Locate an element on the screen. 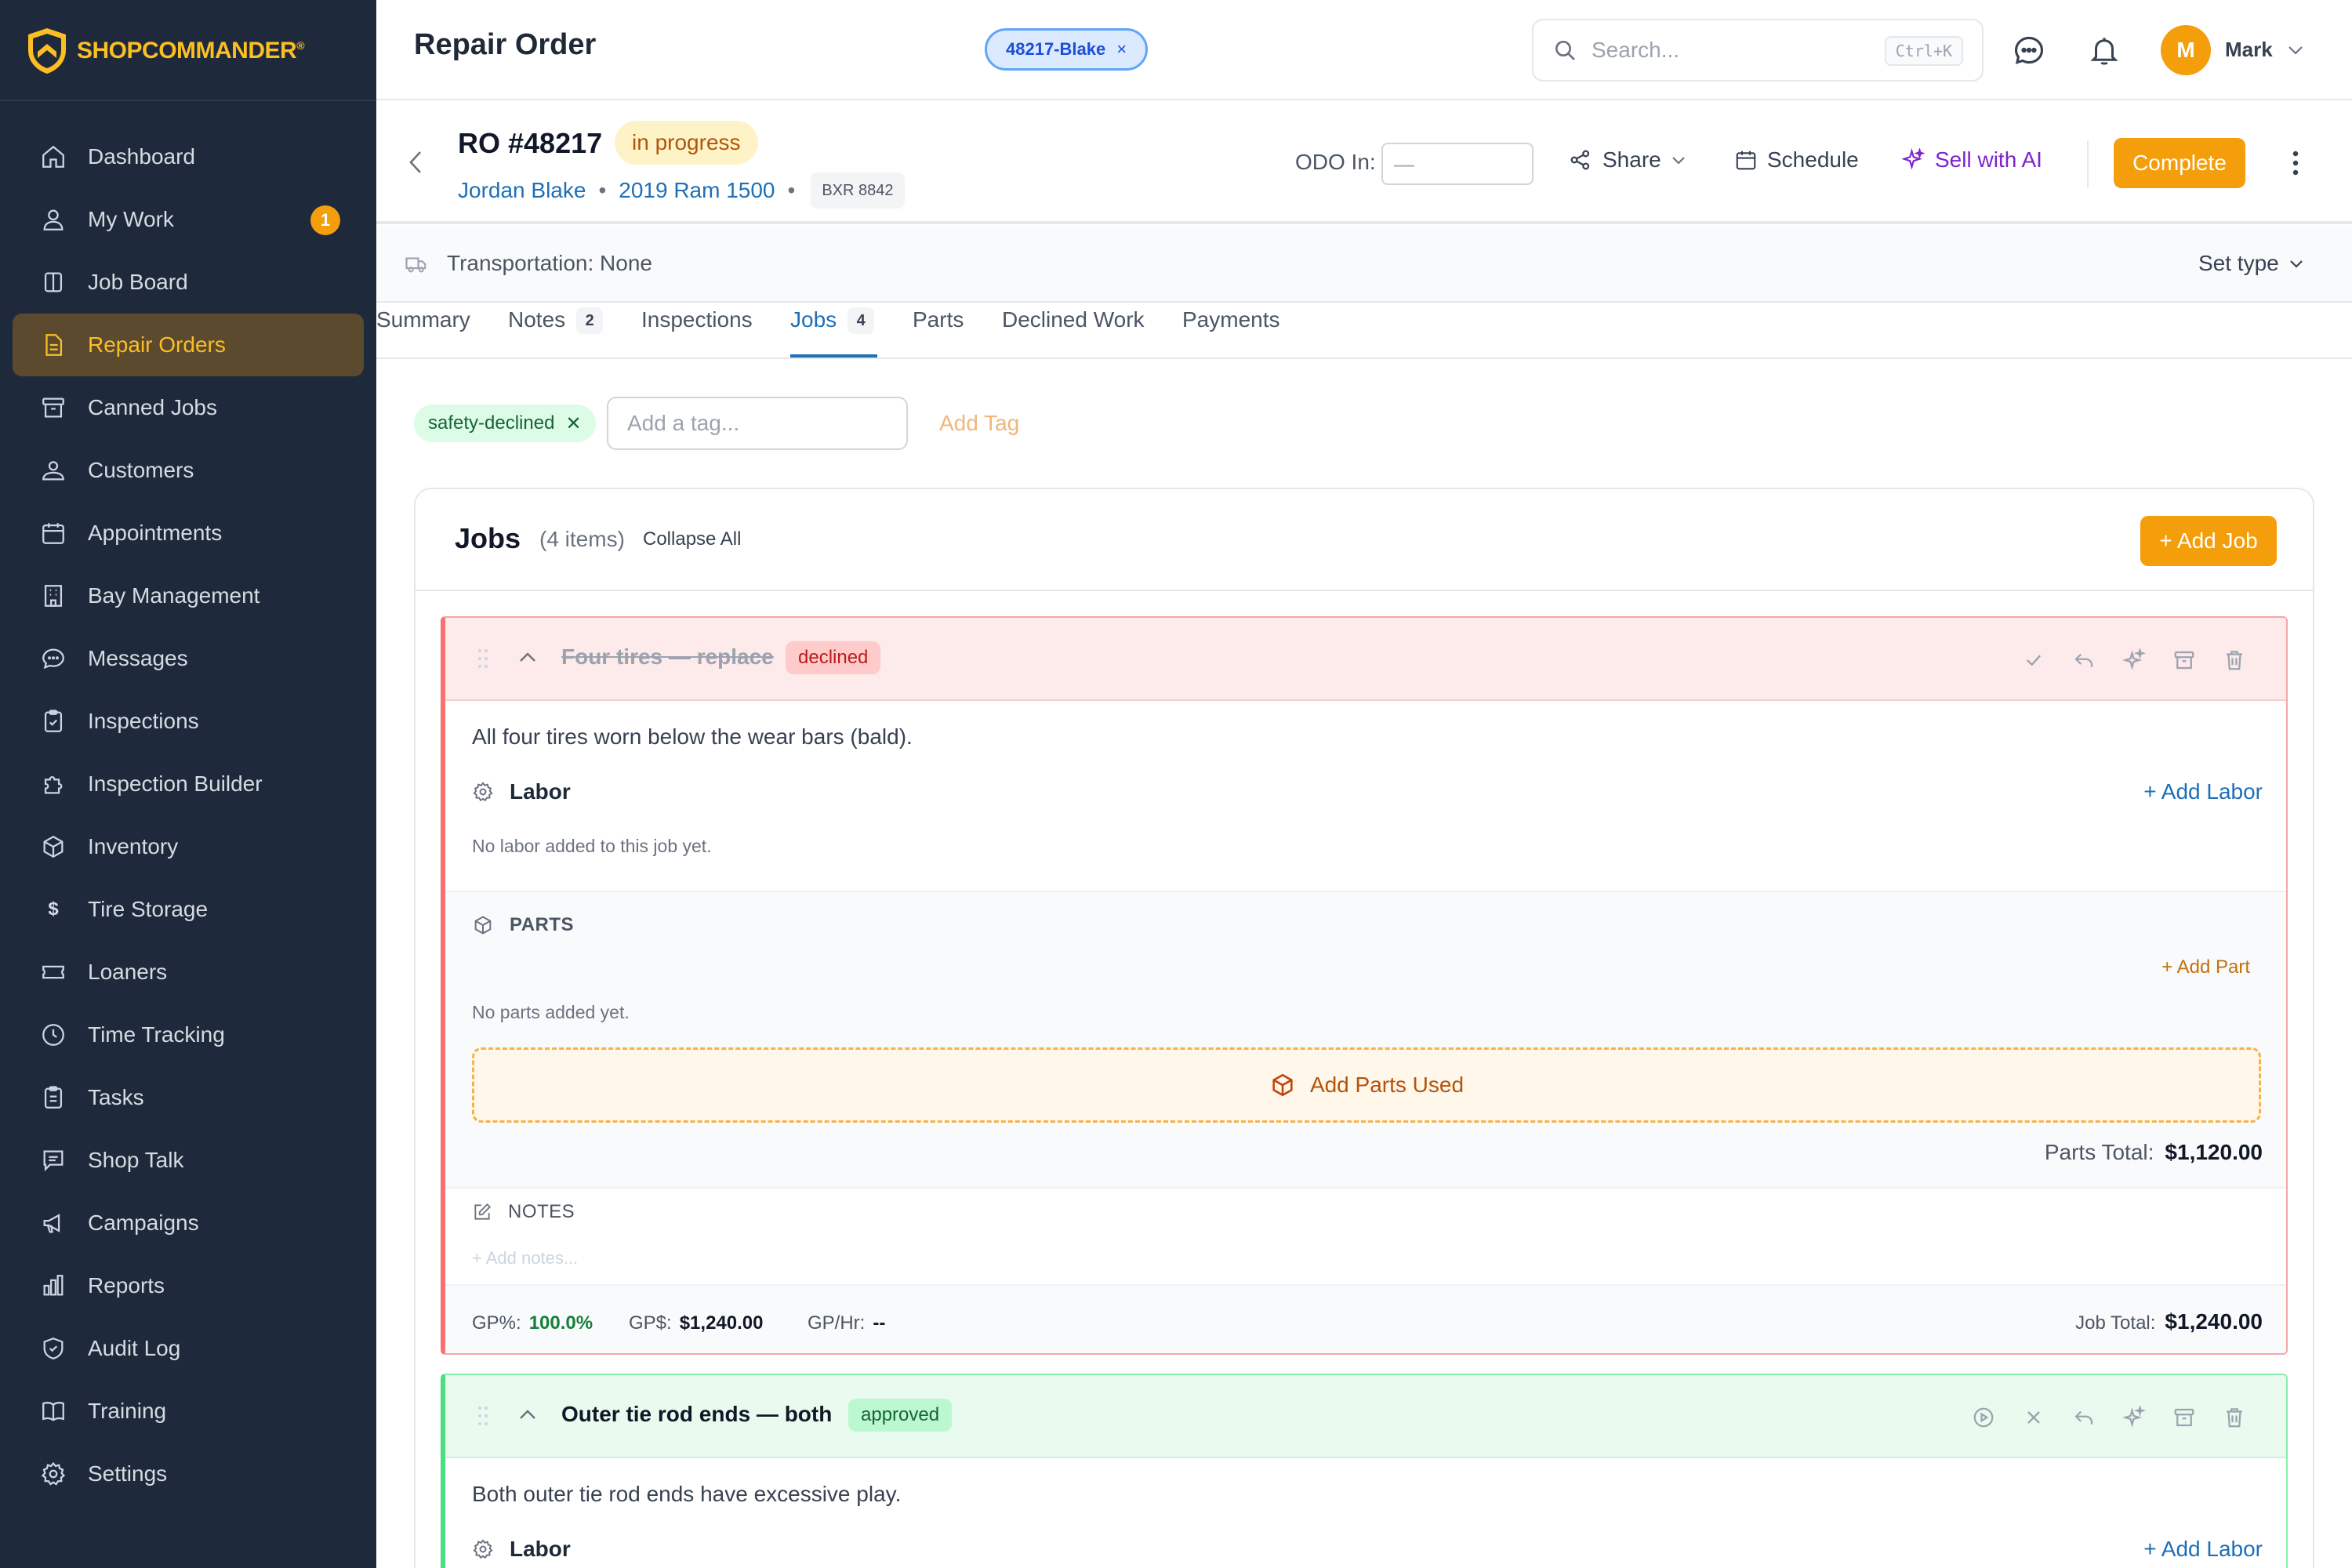  tab-notes: Notes 2 is located at coordinates (556, 332).